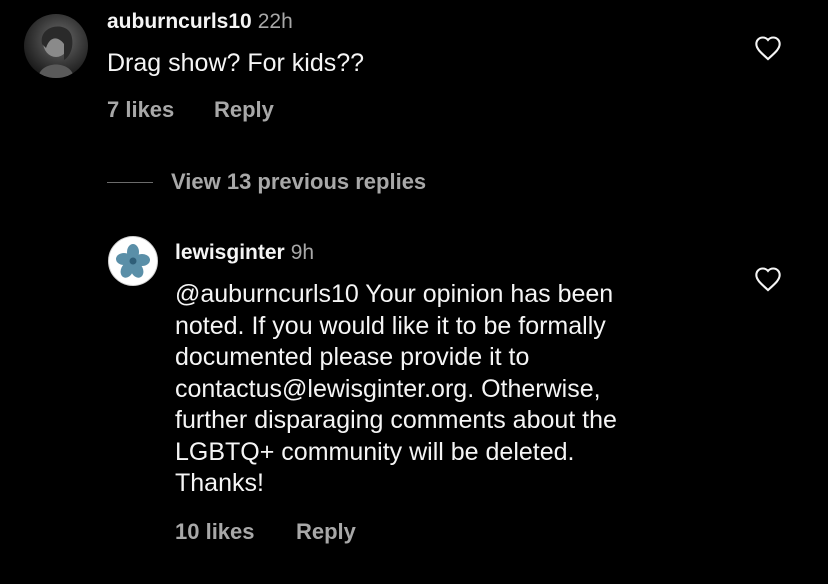 The height and width of the screenshot is (584, 828). I want to click on comment-username: auburncurls10, so click(179, 21).